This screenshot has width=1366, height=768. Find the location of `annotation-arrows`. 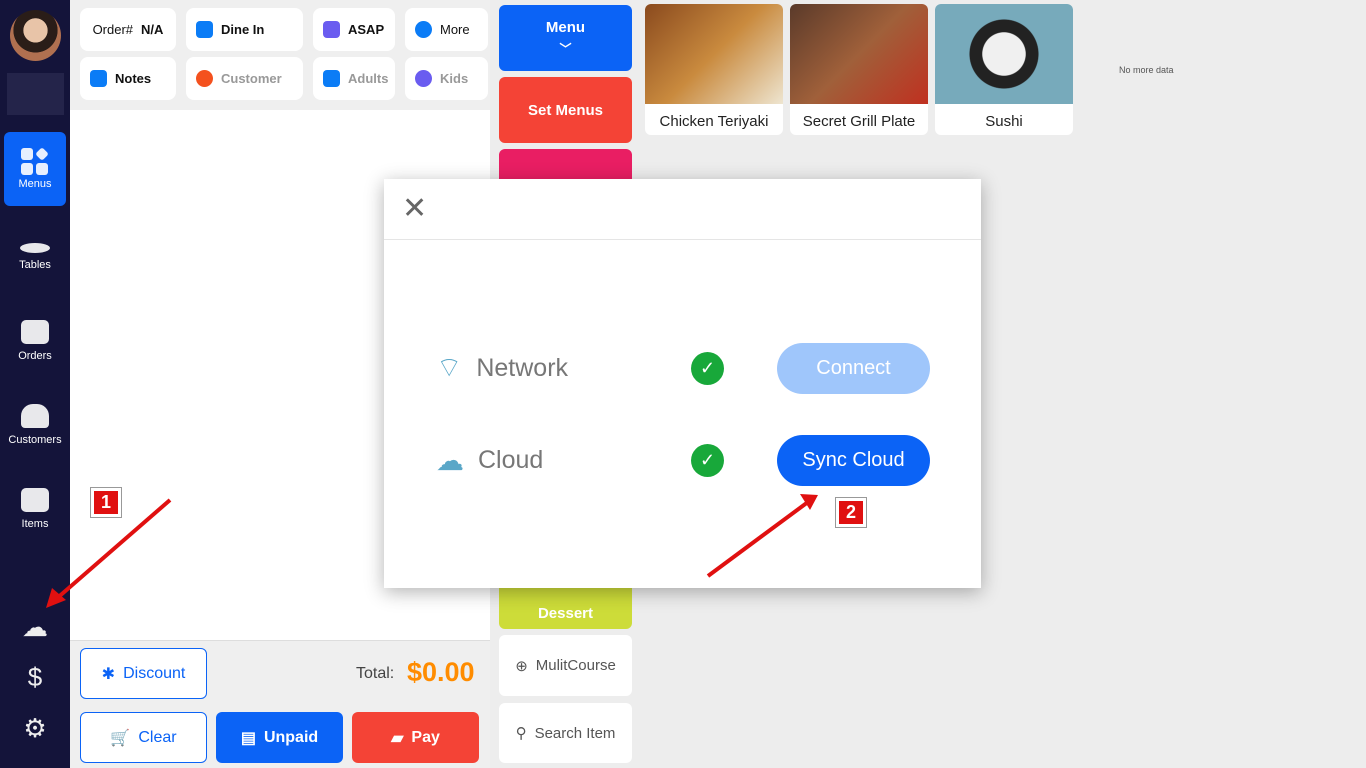

annotation-arrows is located at coordinates (432, 551).